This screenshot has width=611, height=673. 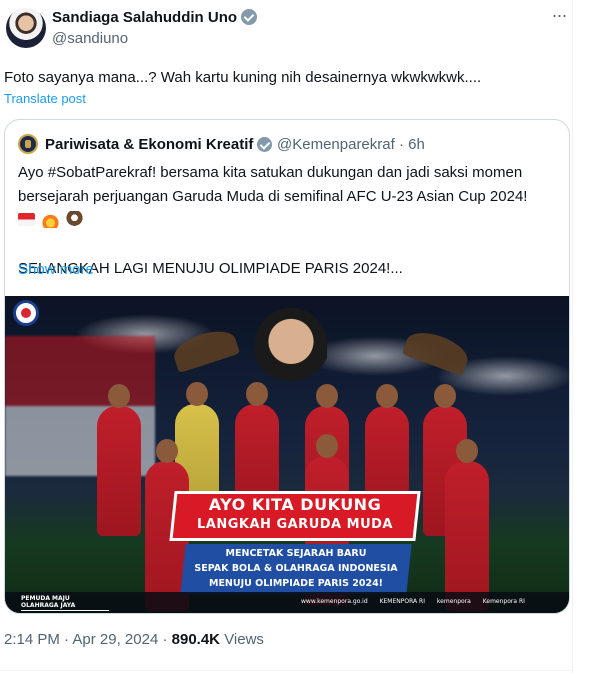 What do you see at coordinates (32, 639) in the screenshot?
I see `post-time: 2:14 PM` at bounding box center [32, 639].